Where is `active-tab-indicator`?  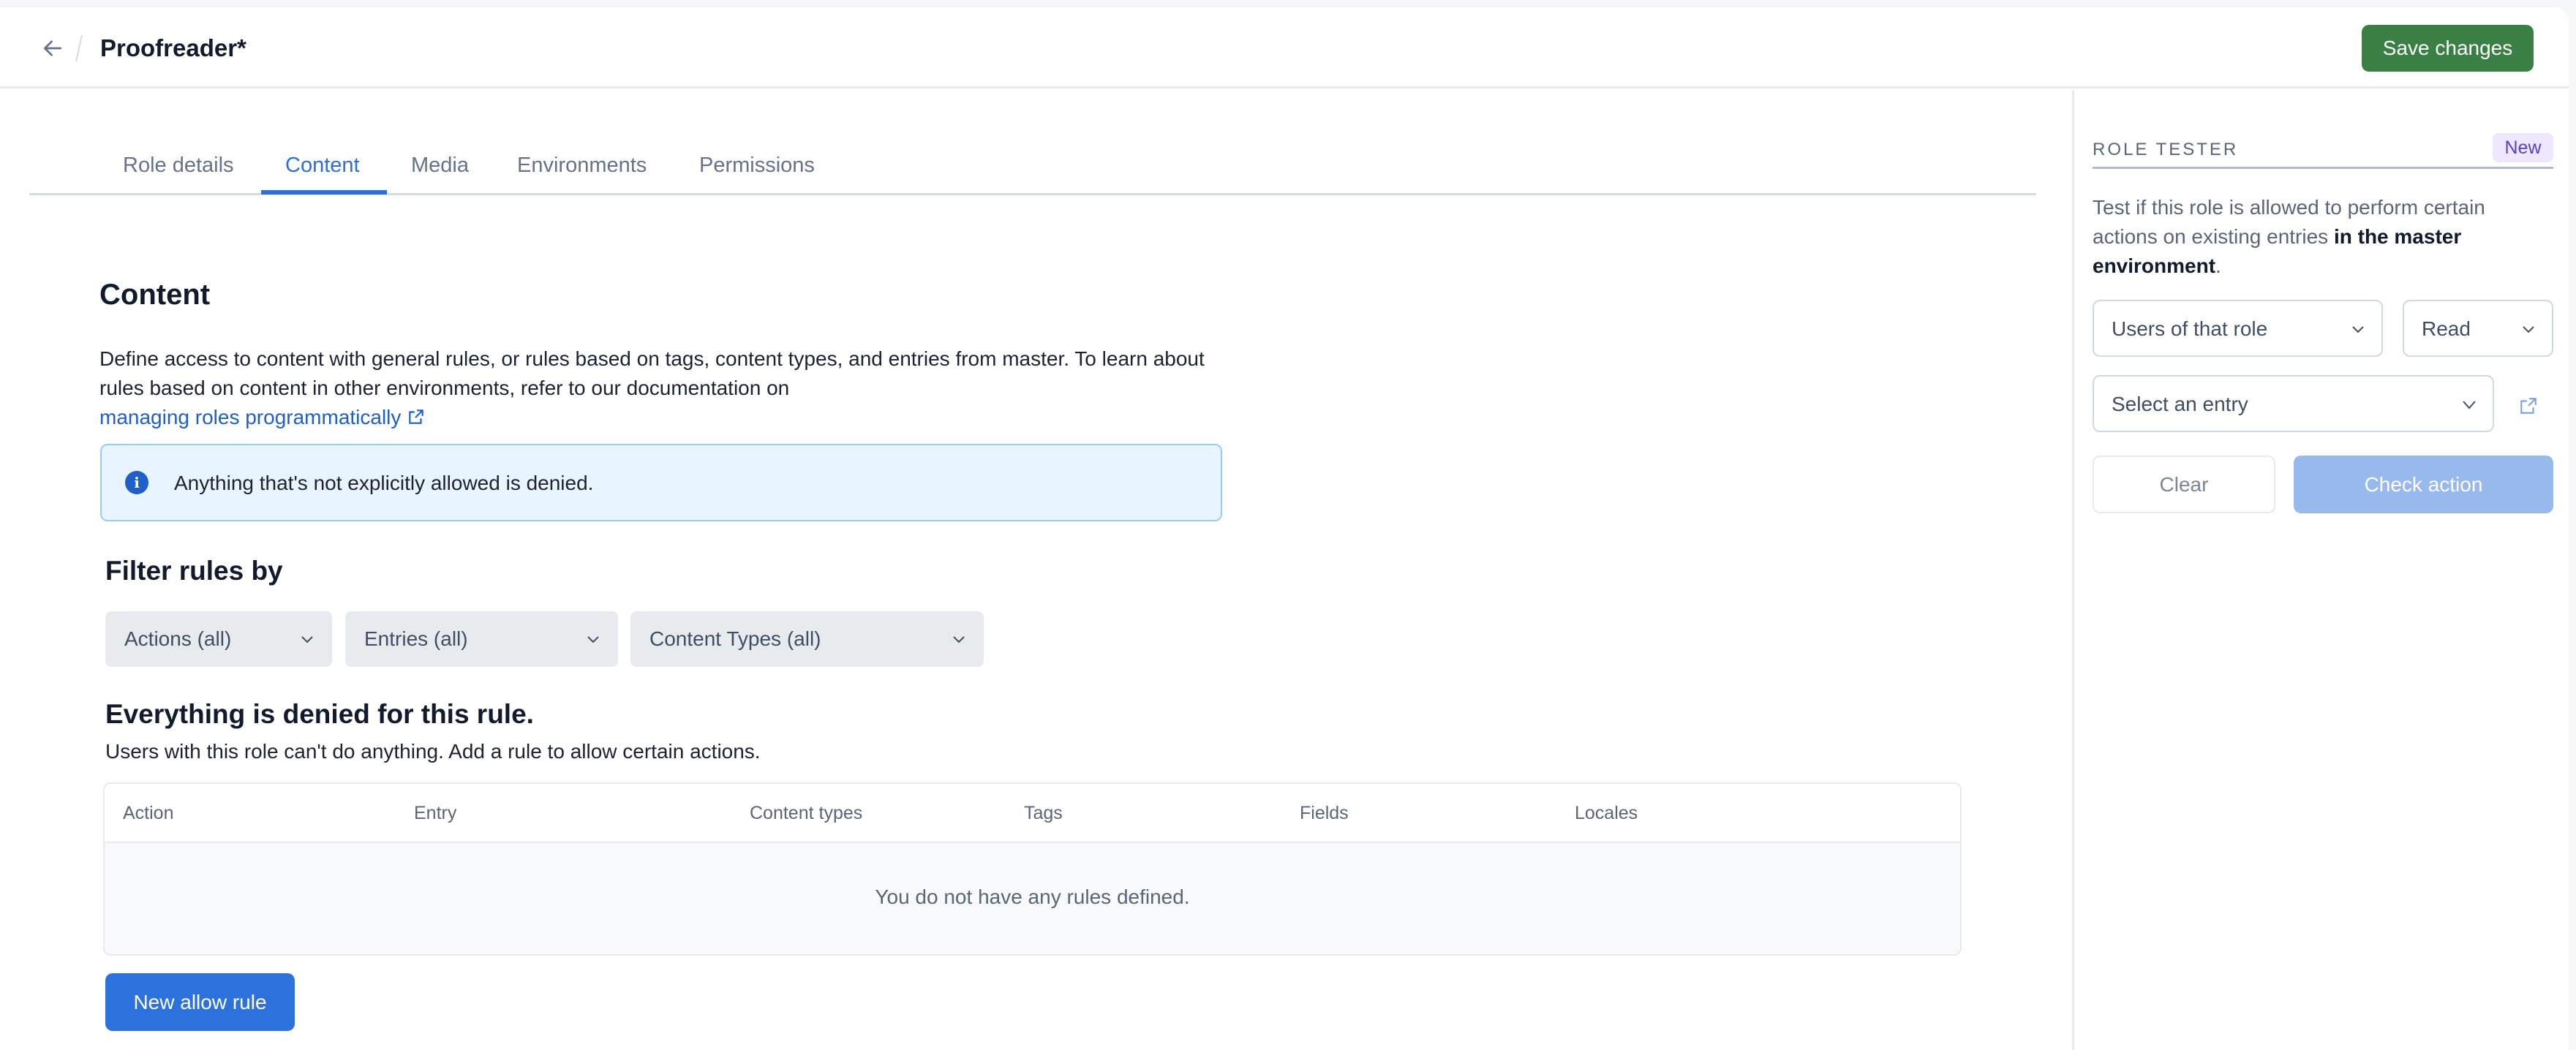 active-tab-indicator is located at coordinates (324, 192).